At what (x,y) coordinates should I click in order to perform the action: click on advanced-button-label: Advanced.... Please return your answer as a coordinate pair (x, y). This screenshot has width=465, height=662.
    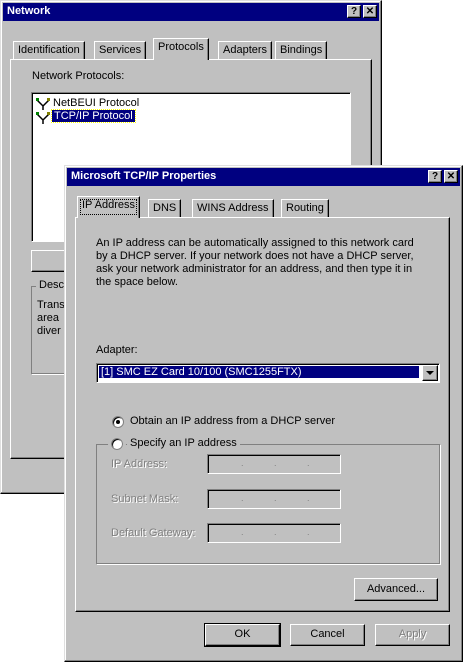
    Looking at the image, I should click on (396, 589).